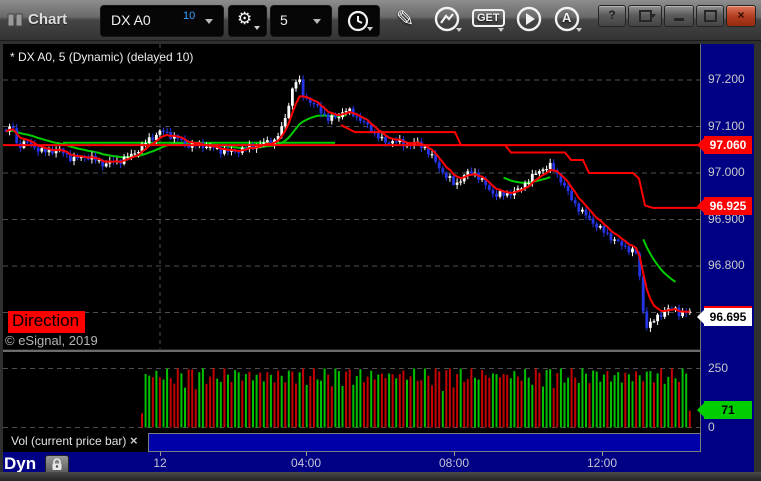 This screenshot has width=761, height=481. Describe the element at coordinates (306, 463) in the screenshot. I see `time-label: 04:00` at that location.